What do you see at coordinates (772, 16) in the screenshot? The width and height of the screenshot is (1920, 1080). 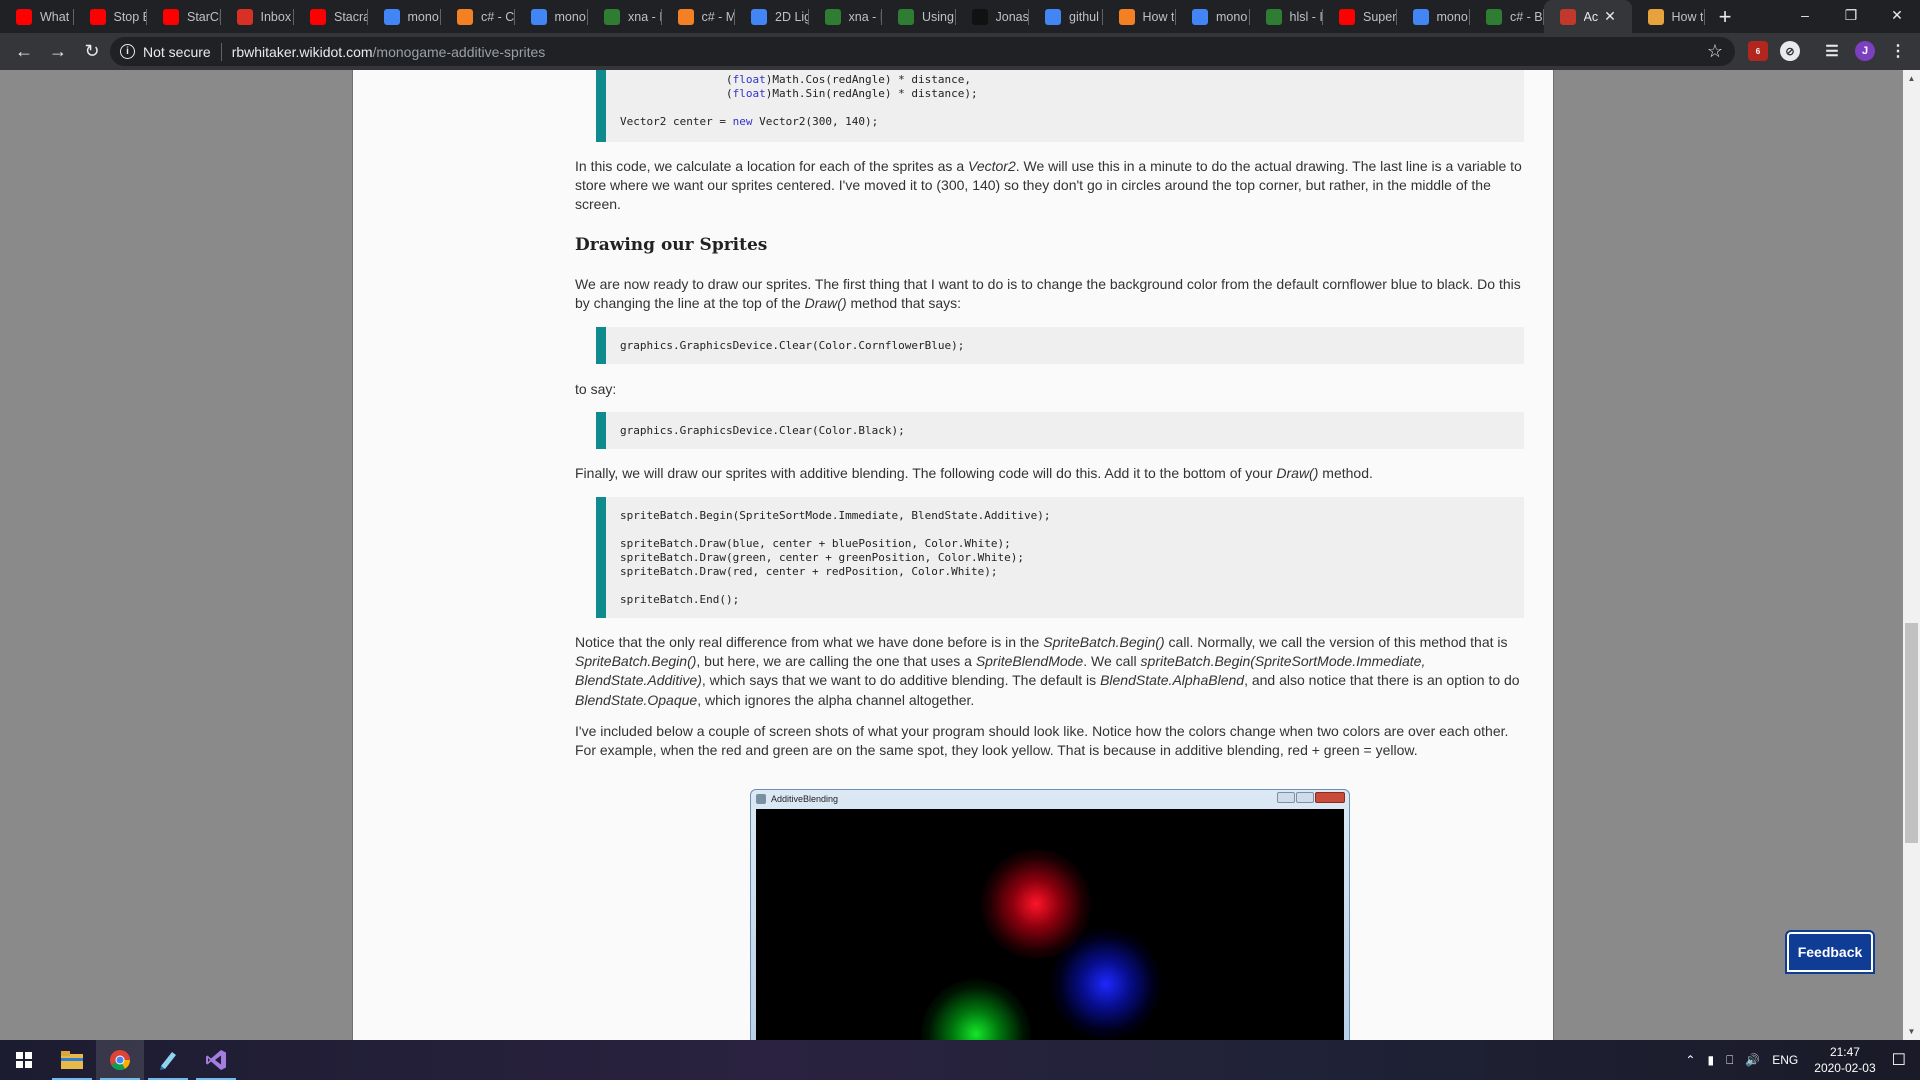 I see `browser-tab: 2D Lig` at bounding box center [772, 16].